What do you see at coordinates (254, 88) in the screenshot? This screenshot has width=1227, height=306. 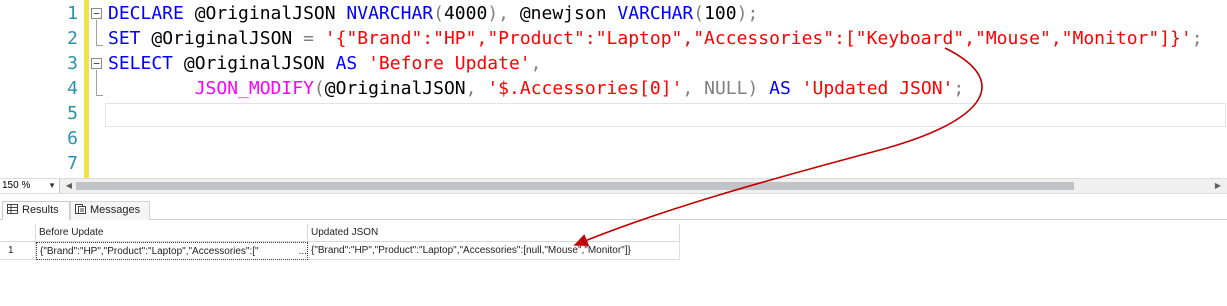 I see `code-token: JSON_MODIFY` at bounding box center [254, 88].